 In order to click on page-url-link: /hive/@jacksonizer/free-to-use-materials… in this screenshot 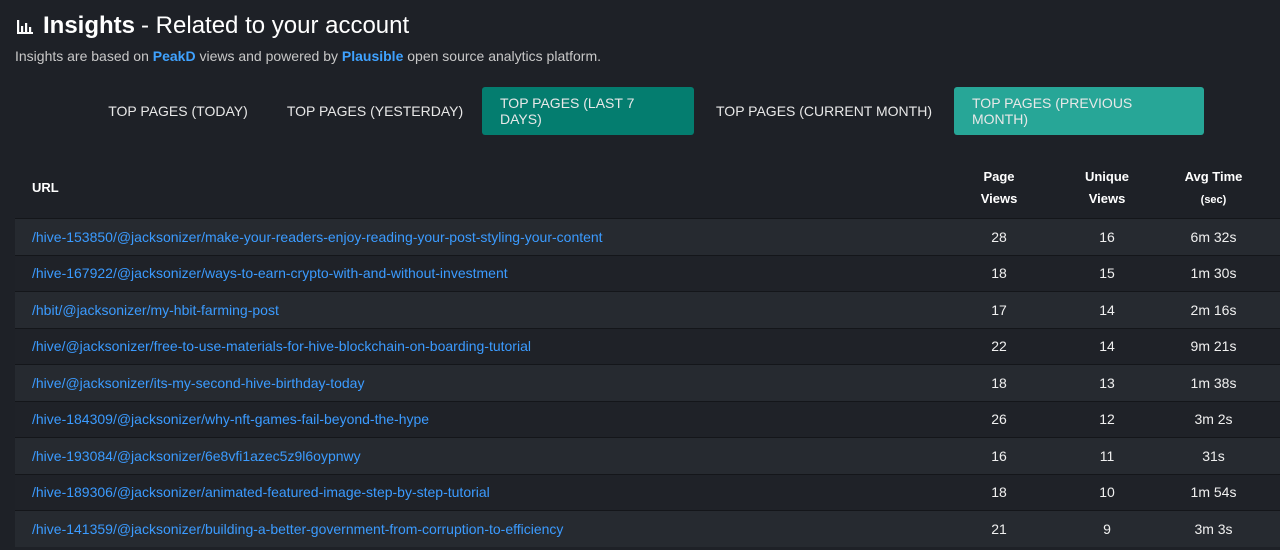, I will do `click(281, 346)`.